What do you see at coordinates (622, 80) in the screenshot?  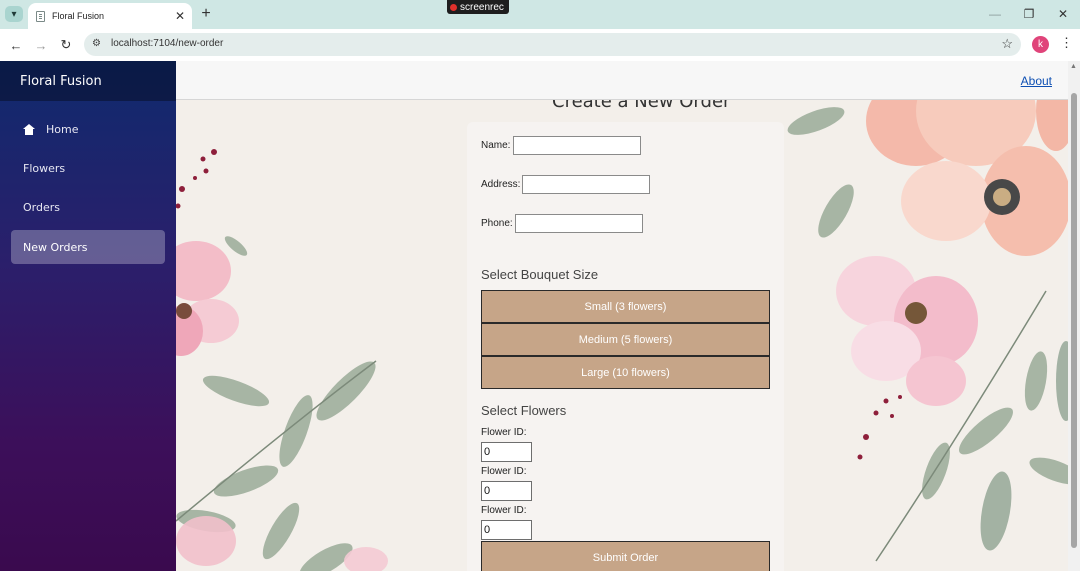 I see `top-bar: About` at bounding box center [622, 80].